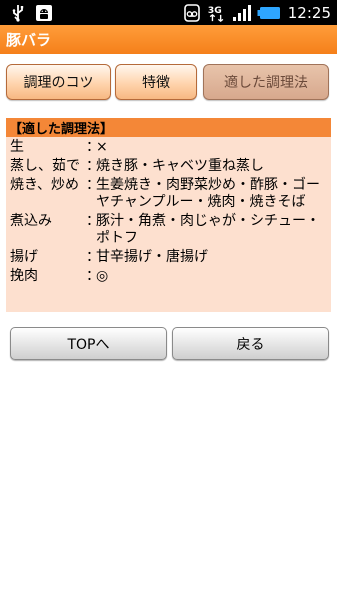 Image resolution: width=337 pixels, height=600 pixels. I want to click on list-item: 挽肉 ： ◎, so click(168, 276).